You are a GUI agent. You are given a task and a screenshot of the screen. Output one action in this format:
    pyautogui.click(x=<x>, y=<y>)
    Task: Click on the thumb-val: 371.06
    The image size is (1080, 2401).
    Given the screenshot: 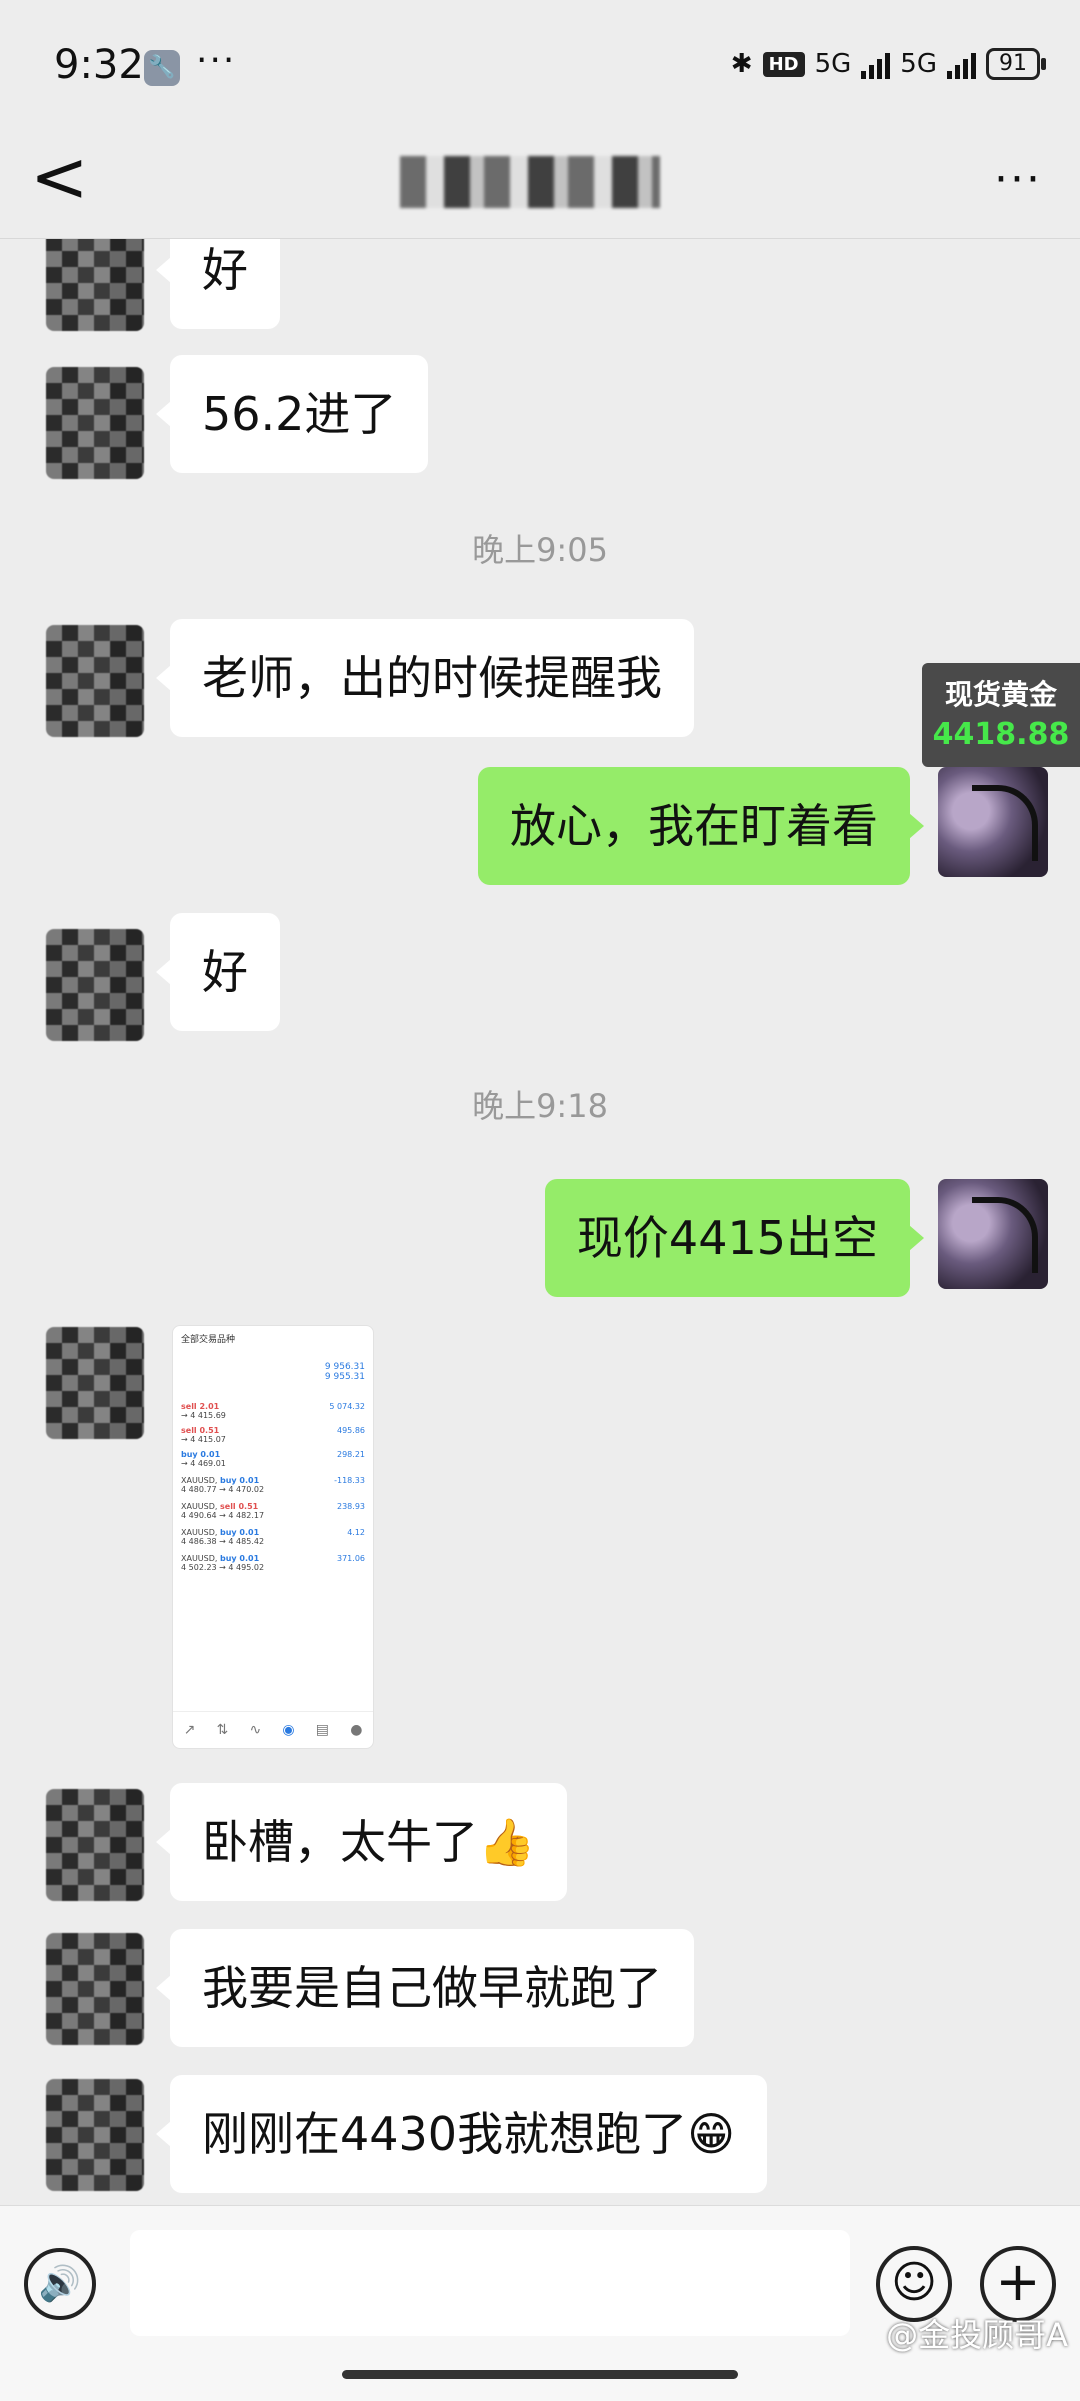 What is the action you would take?
    pyautogui.click(x=351, y=1558)
    